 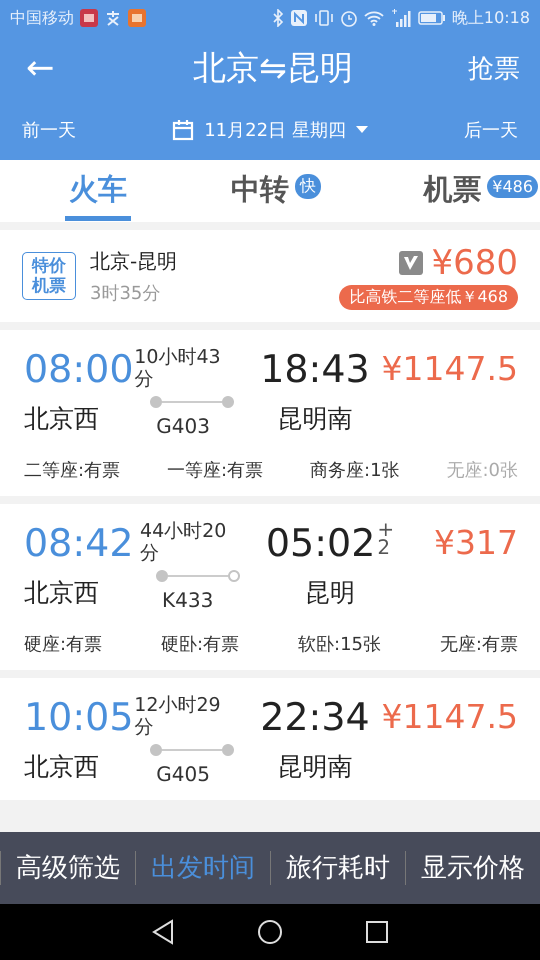 What do you see at coordinates (491, 130) in the screenshot?
I see `next-day-button: 后一天` at bounding box center [491, 130].